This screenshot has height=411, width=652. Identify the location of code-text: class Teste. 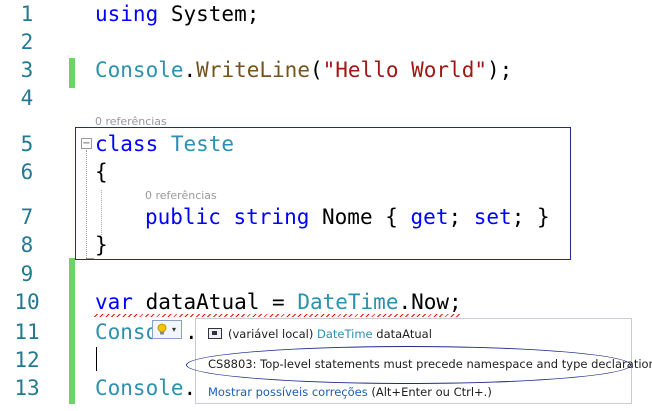
(165, 144).